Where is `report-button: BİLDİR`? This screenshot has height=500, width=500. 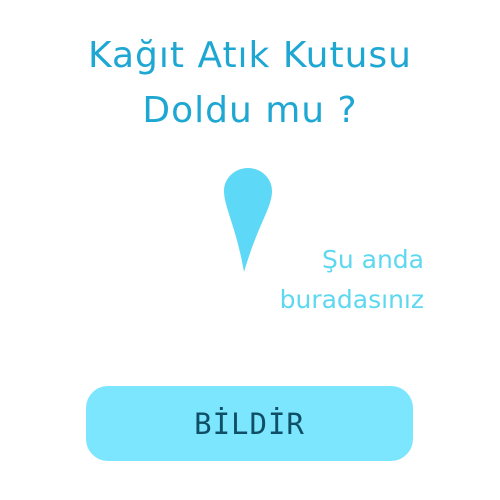
report-button: BİLDİR is located at coordinates (249, 423).